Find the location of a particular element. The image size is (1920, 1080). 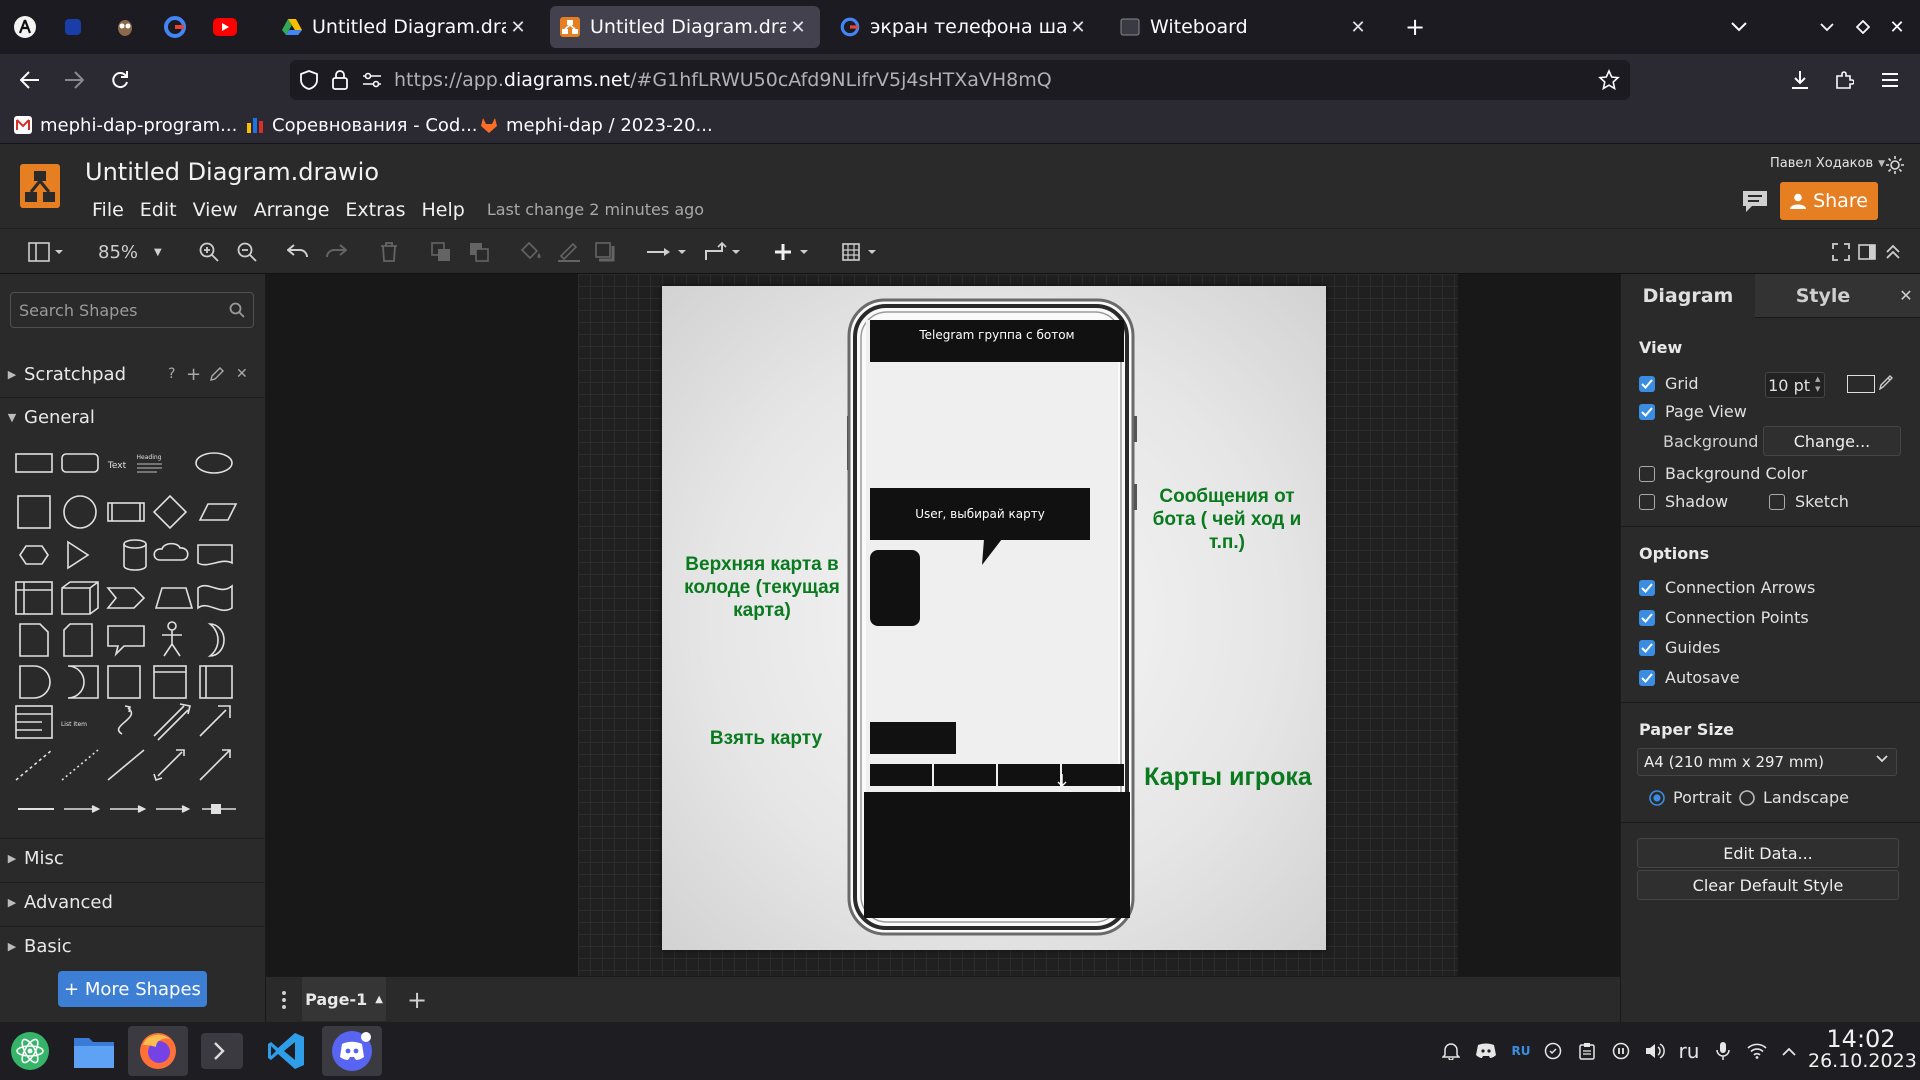

media-pause-icon is located at coordinates (1621, 1051).